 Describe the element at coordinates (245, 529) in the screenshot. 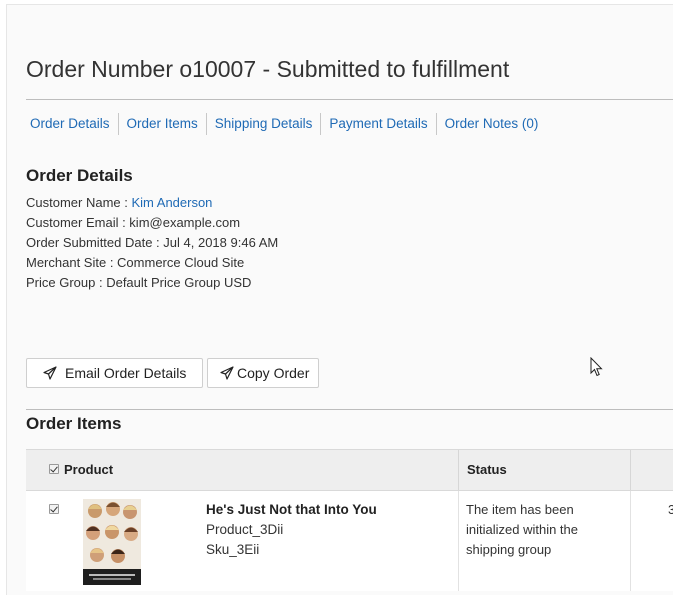

I see `product-id: Product_3Dii` at that location.